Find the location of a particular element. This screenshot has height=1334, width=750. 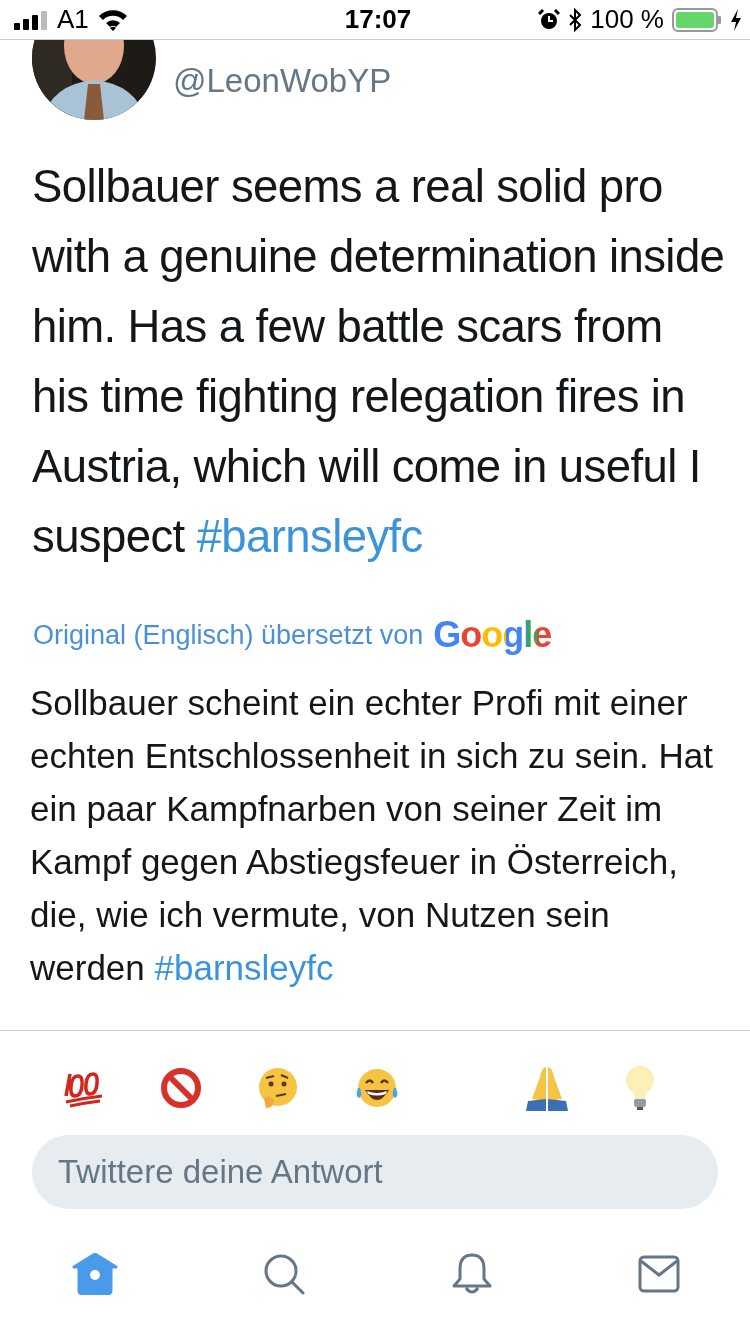

home-tab-icon is located at coordinates (95, 1274).